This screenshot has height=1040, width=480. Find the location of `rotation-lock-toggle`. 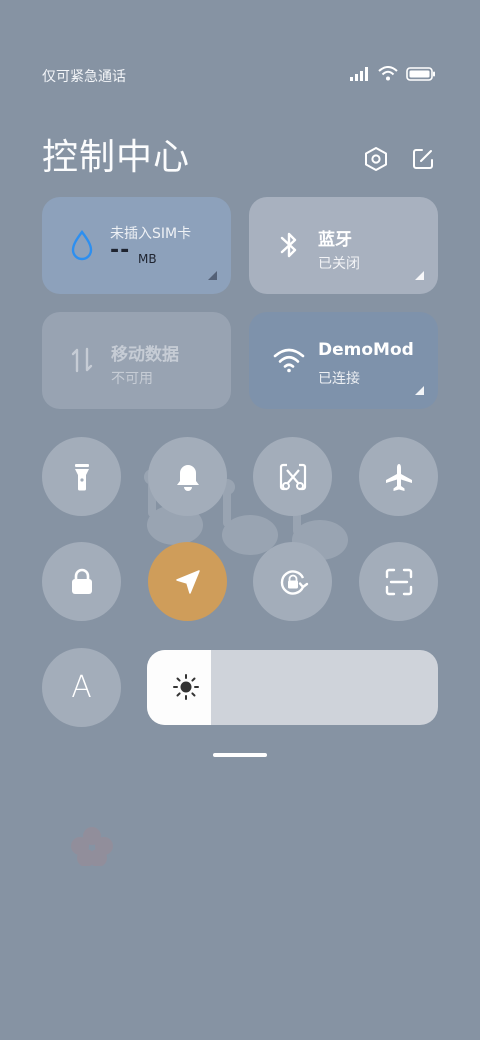

rotation-lock-toggle is located at coordinates (292, 581).